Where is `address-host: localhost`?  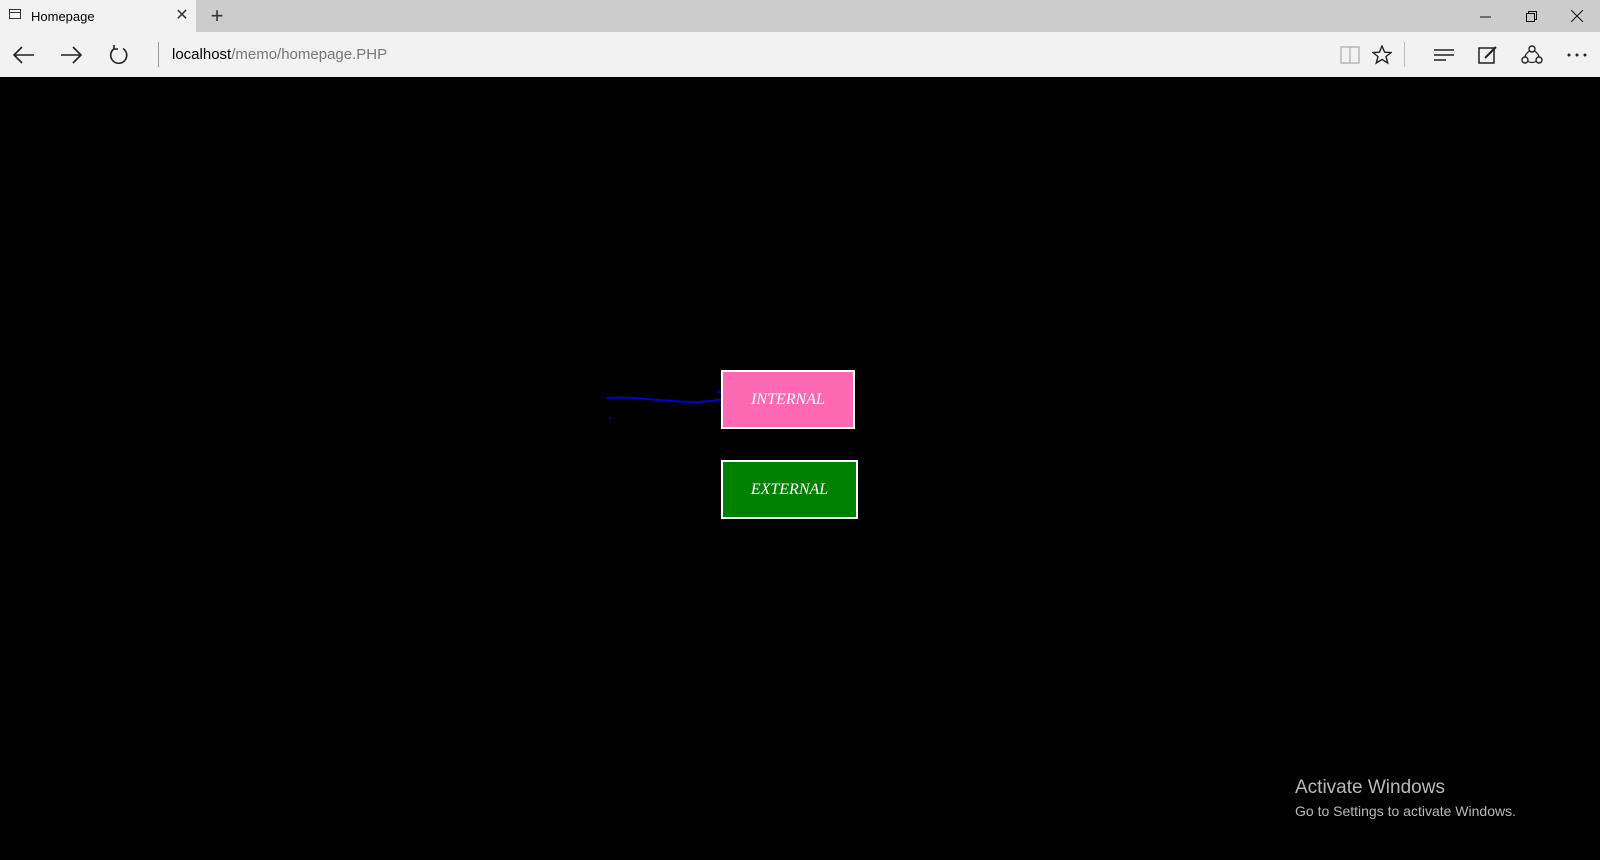
address-host: localhost is located at coordinates (202, 54).